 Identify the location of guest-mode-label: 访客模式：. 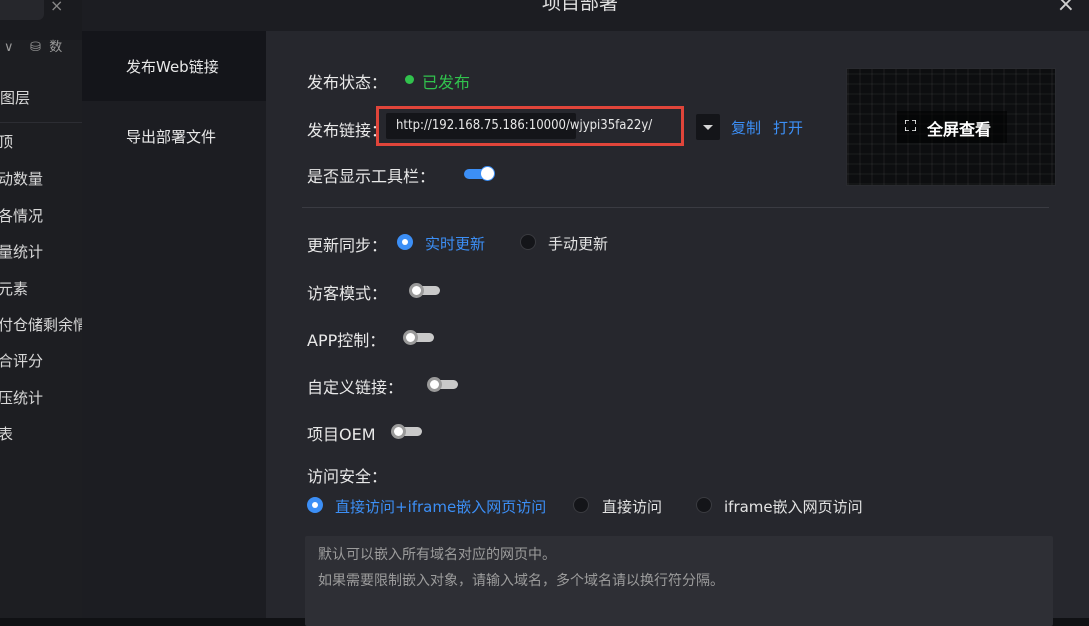
(347, 293).